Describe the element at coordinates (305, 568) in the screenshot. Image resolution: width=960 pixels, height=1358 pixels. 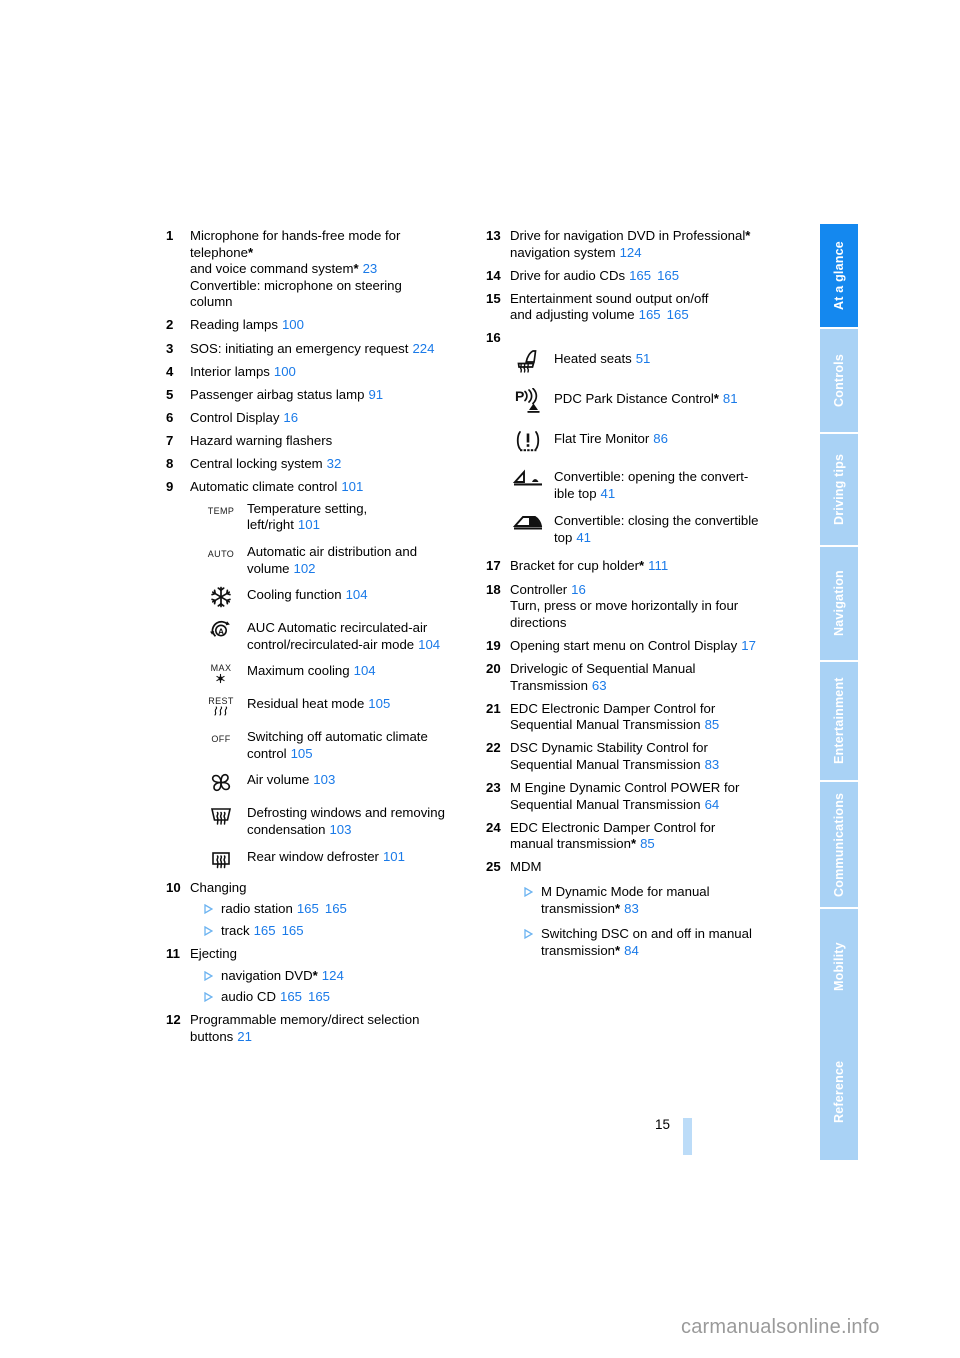
I see `page-reference: 102` at that location.